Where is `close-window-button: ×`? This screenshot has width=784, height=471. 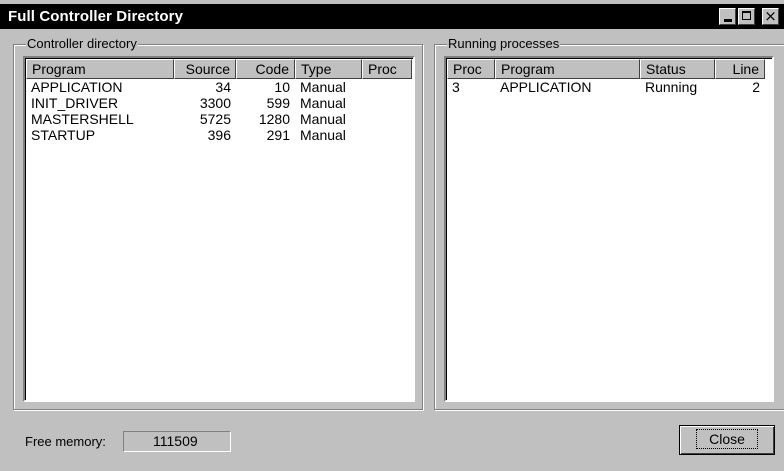
close-window-button: × is located at coordinates (770, 16).